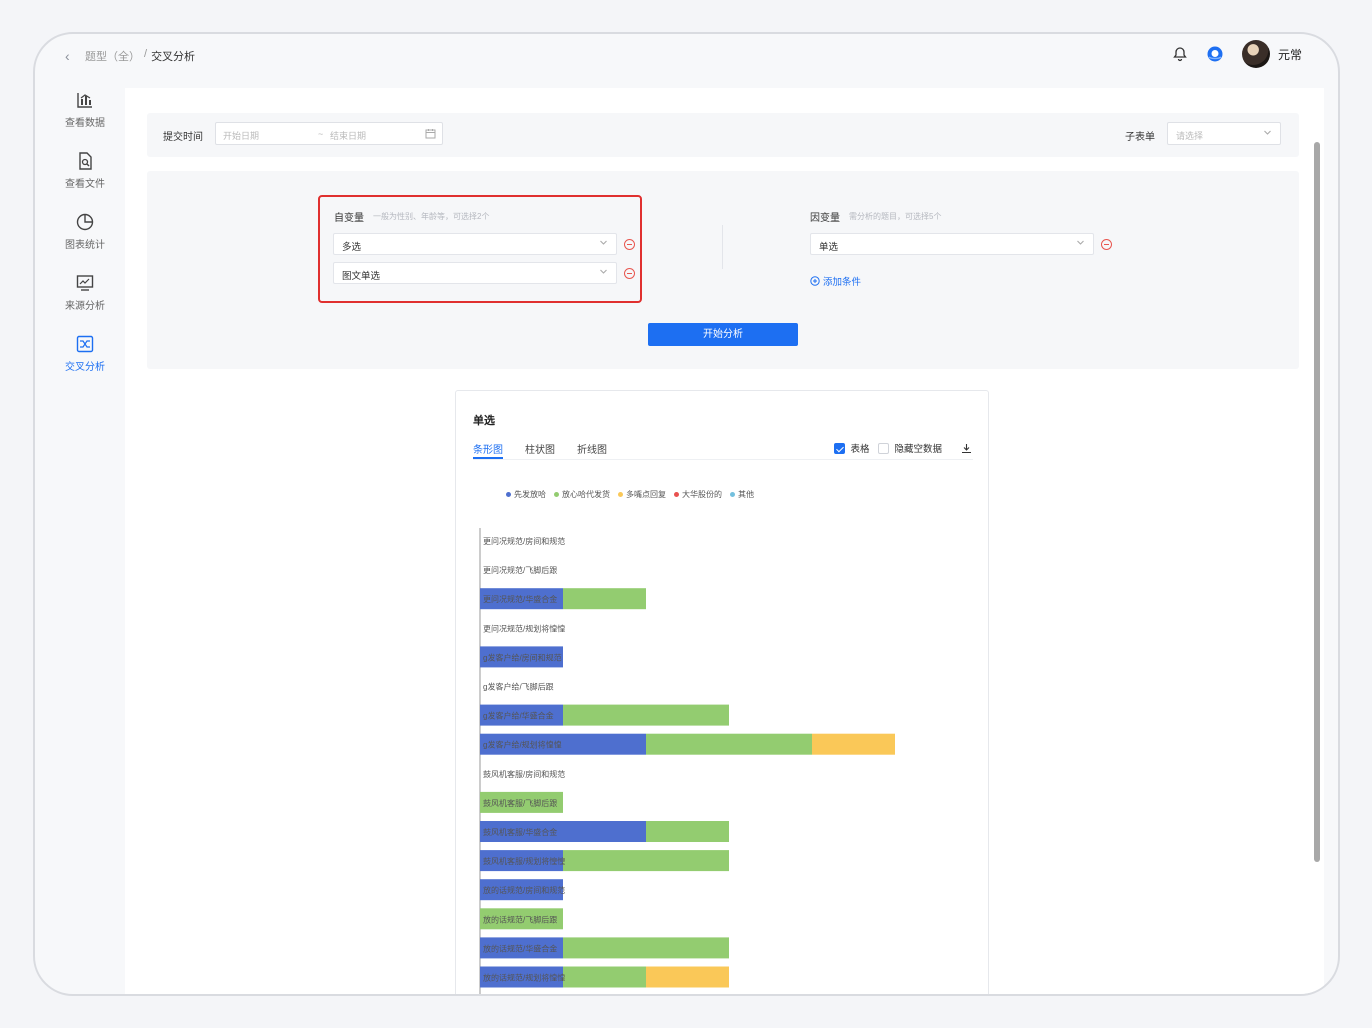 Image resolution: width=1372 pixels, height=1028 pixels. I want to click on legend-item: 放心哈代发货, so click(582, 494).